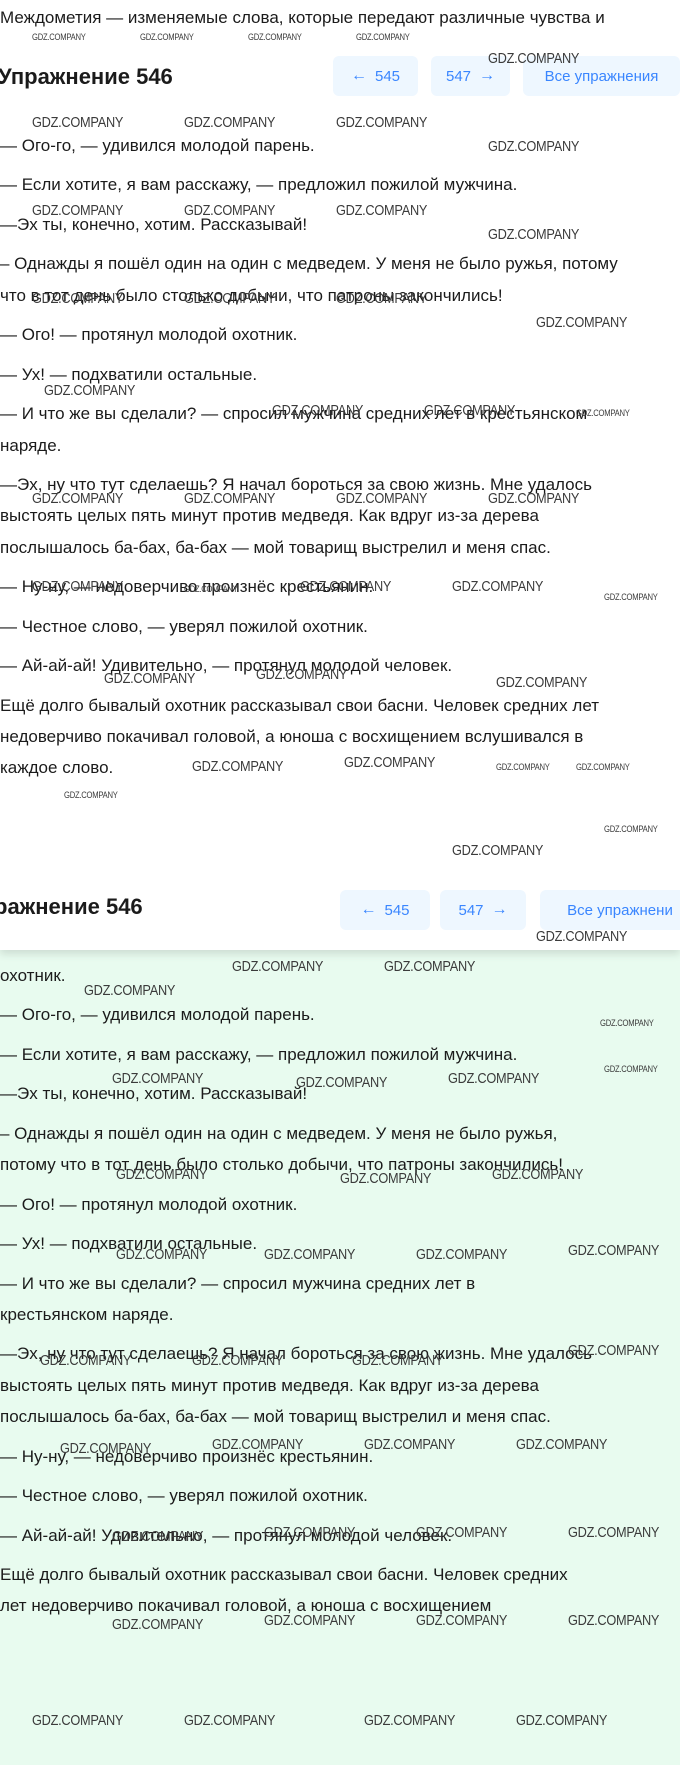 Image resolution: width=680 pixels, height=1765 pixels. I want to click on all-exercises-label: Все упражнения, so click(601, 76).